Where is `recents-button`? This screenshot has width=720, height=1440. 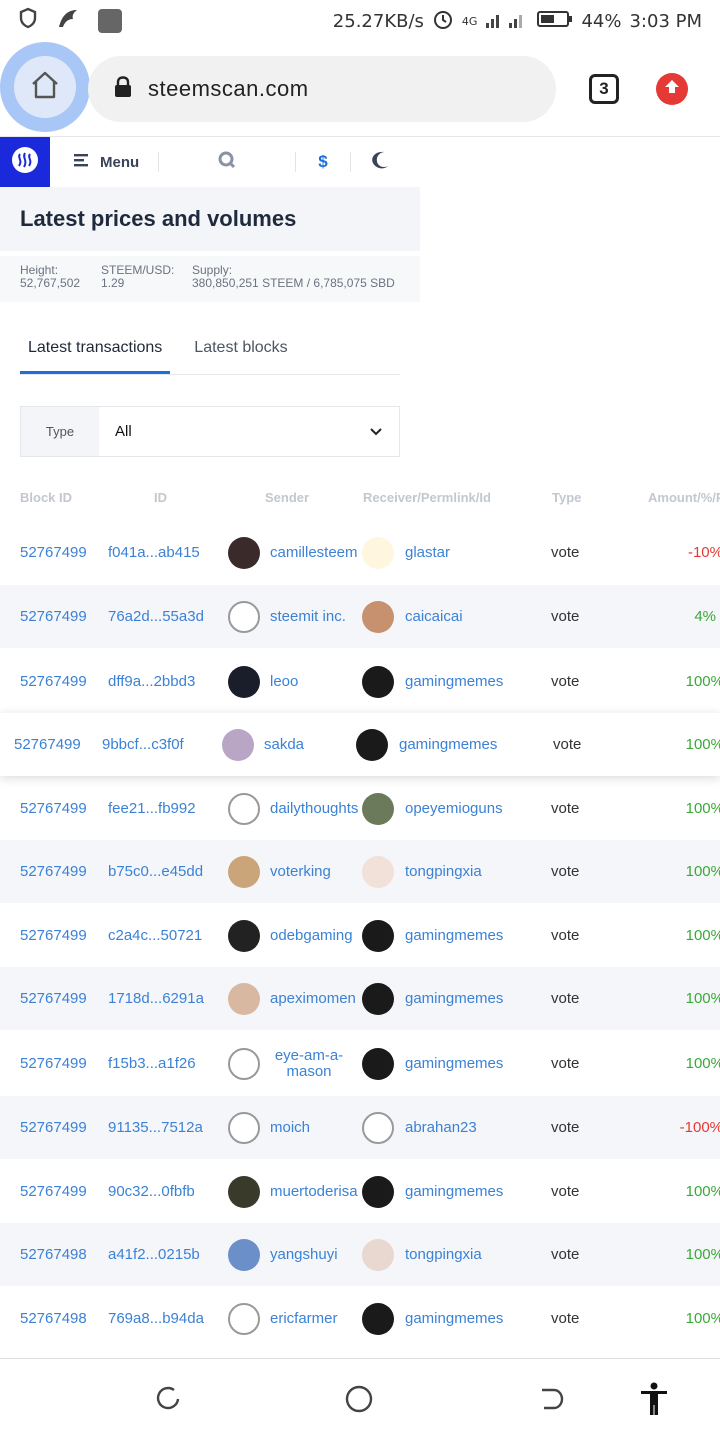 recents-button is located at coordinates (168, 1401).